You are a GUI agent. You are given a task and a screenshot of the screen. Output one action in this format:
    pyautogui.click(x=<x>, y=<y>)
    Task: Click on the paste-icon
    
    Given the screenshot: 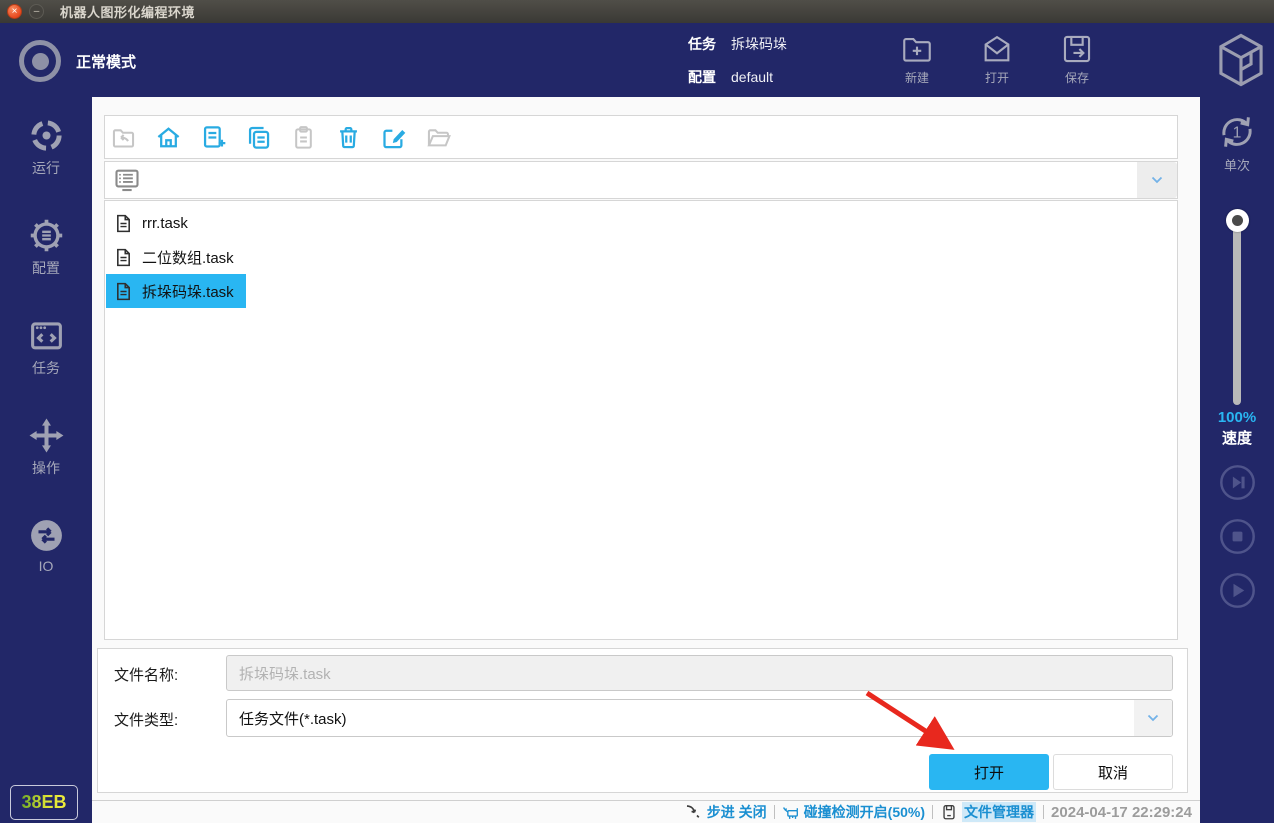 What is the action you would take?
    pyautogui.click(x=303, y=137)
    